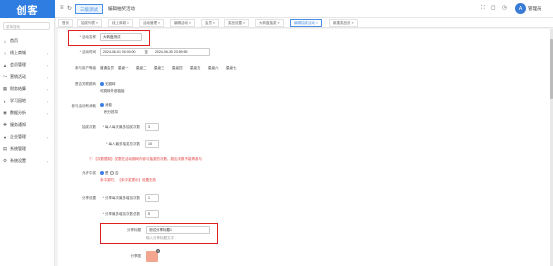 The image size is (553, 266). What do you see at coordinates (141, 68) in the screenshot?
I see `level-option-2: 星级二` at bounding box center [141, 68].